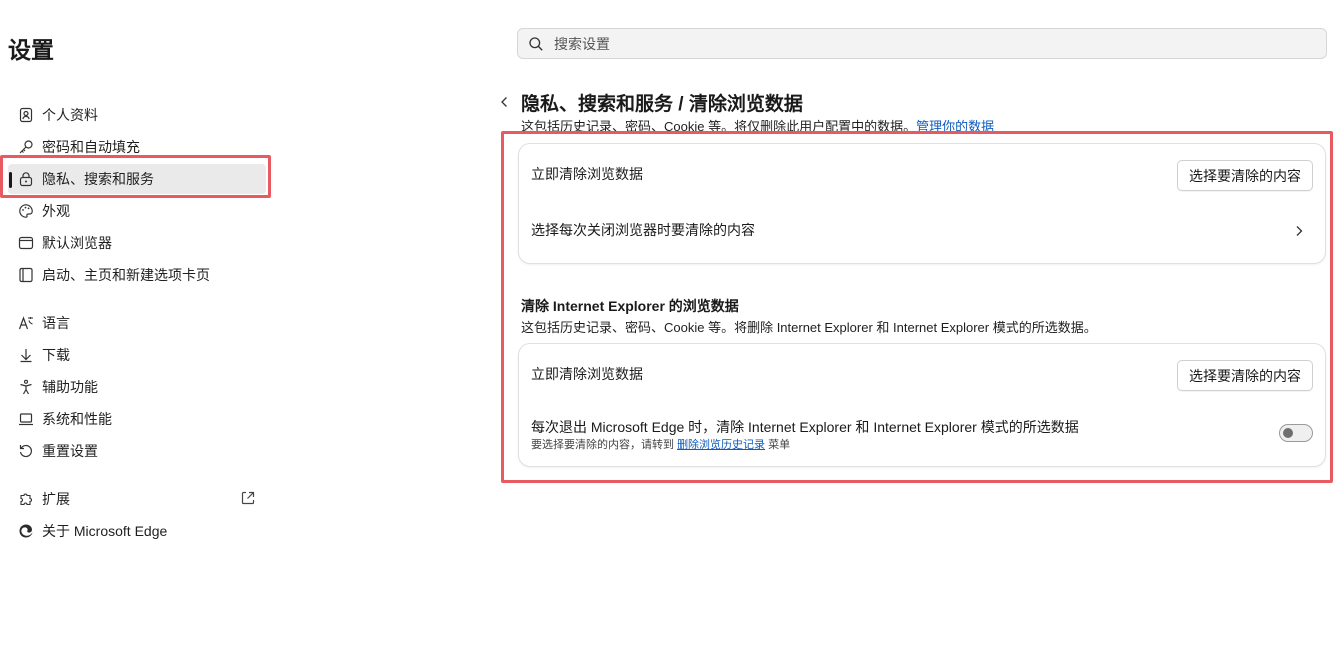  Describe the element at coordinates (26, 355) in the screenshot. I see `download-icon` at that location.